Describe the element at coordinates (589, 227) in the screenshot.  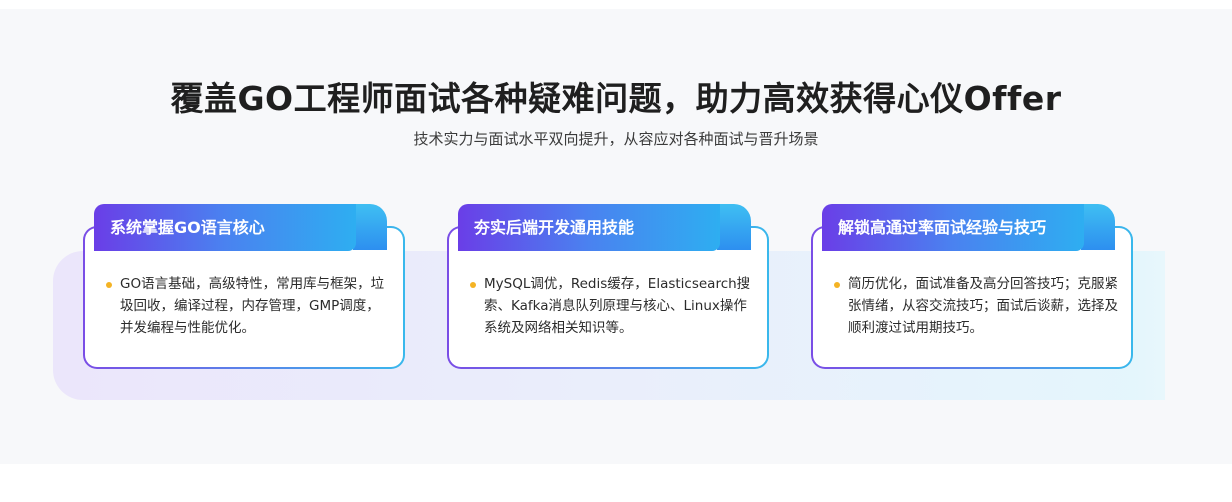
I see `feature-card-title: 夯实后端开发通用技能` at that location.